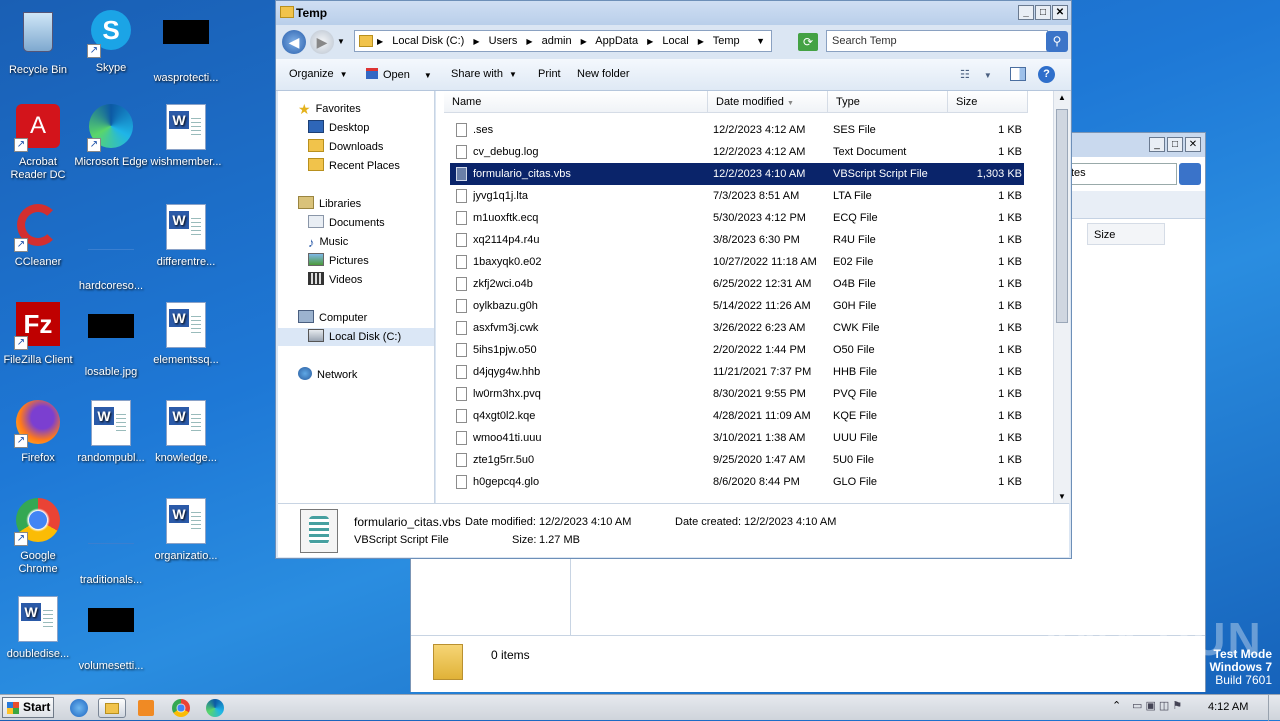 The image size is (1280, 721). Describe the element at coordinates (146, 708) in the screenshot. I see `media-player-taskbar-icon` at that location.